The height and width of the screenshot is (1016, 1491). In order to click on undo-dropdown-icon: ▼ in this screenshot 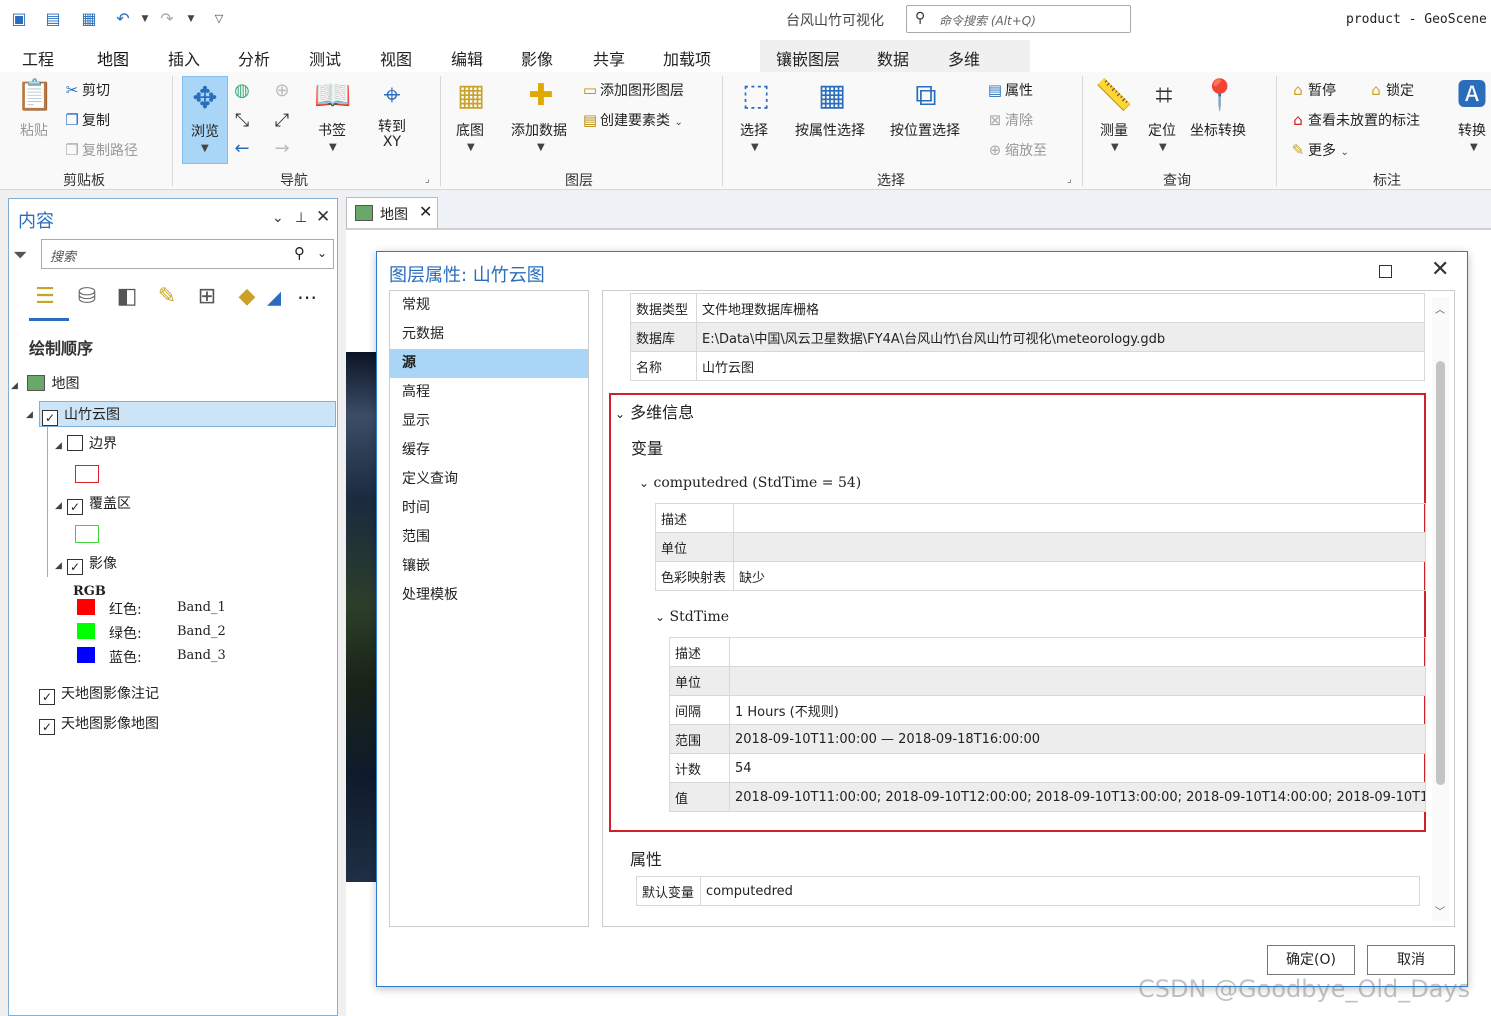, I will do `click(145, 19)`.